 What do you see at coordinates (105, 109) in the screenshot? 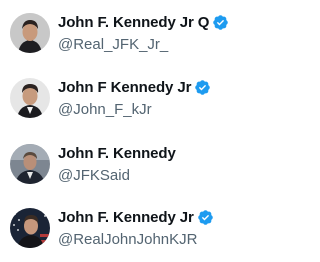
I see `username: @John_F_kJr` at bounding box center [105, 109].